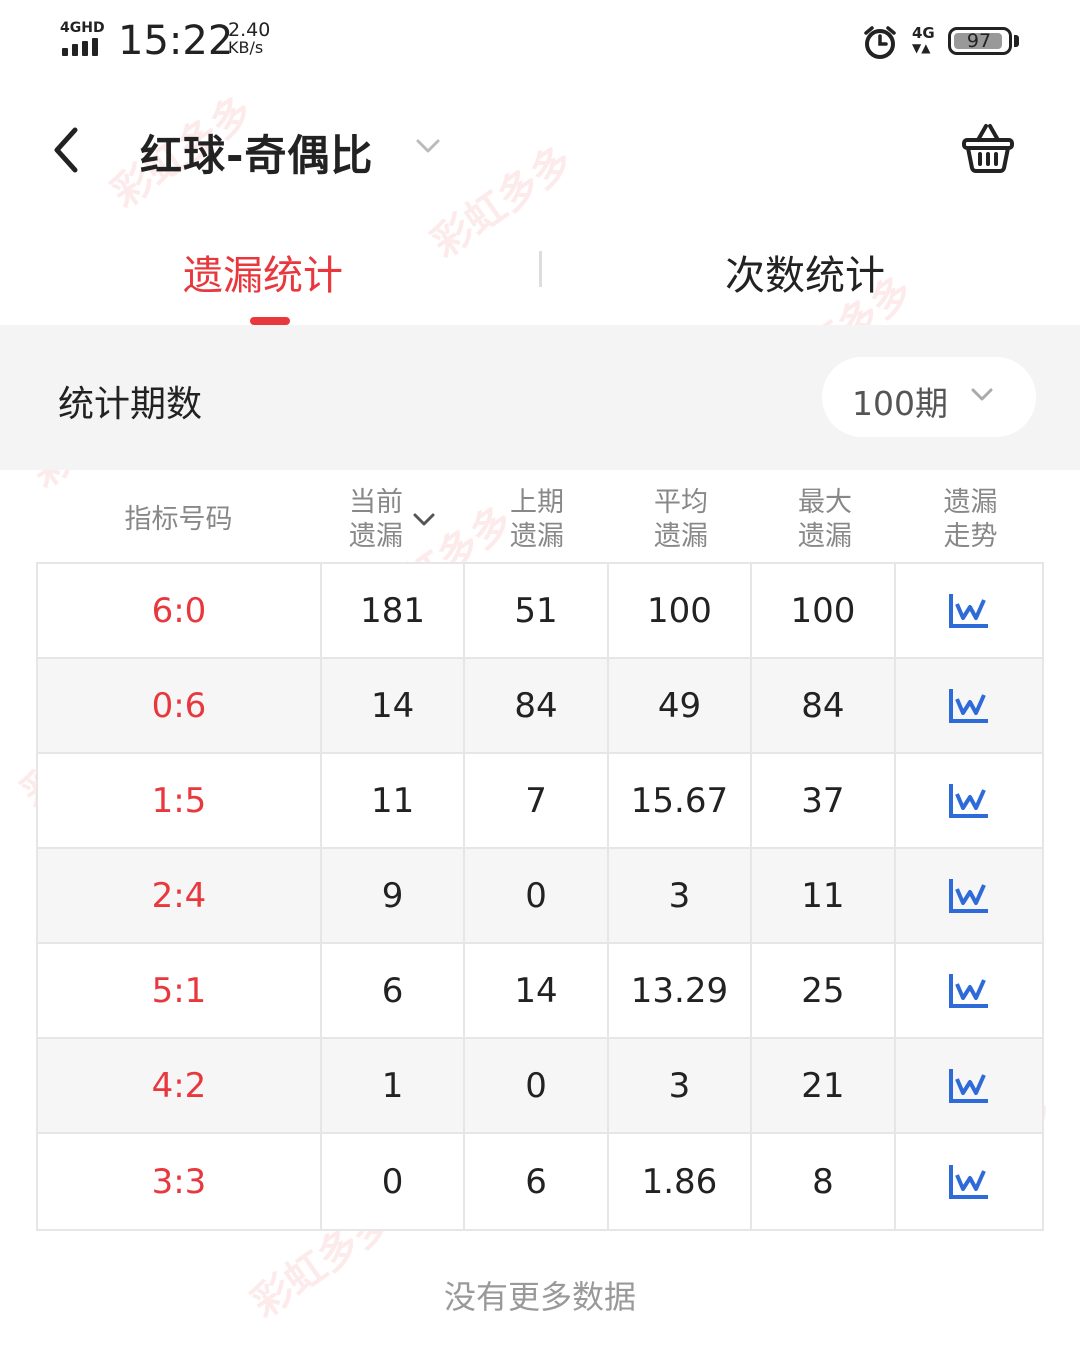 Image resolution: width=1080 pixels, height=1352 pixels. I want to click on indicator-cell: 3:3, so click(180, 1181).